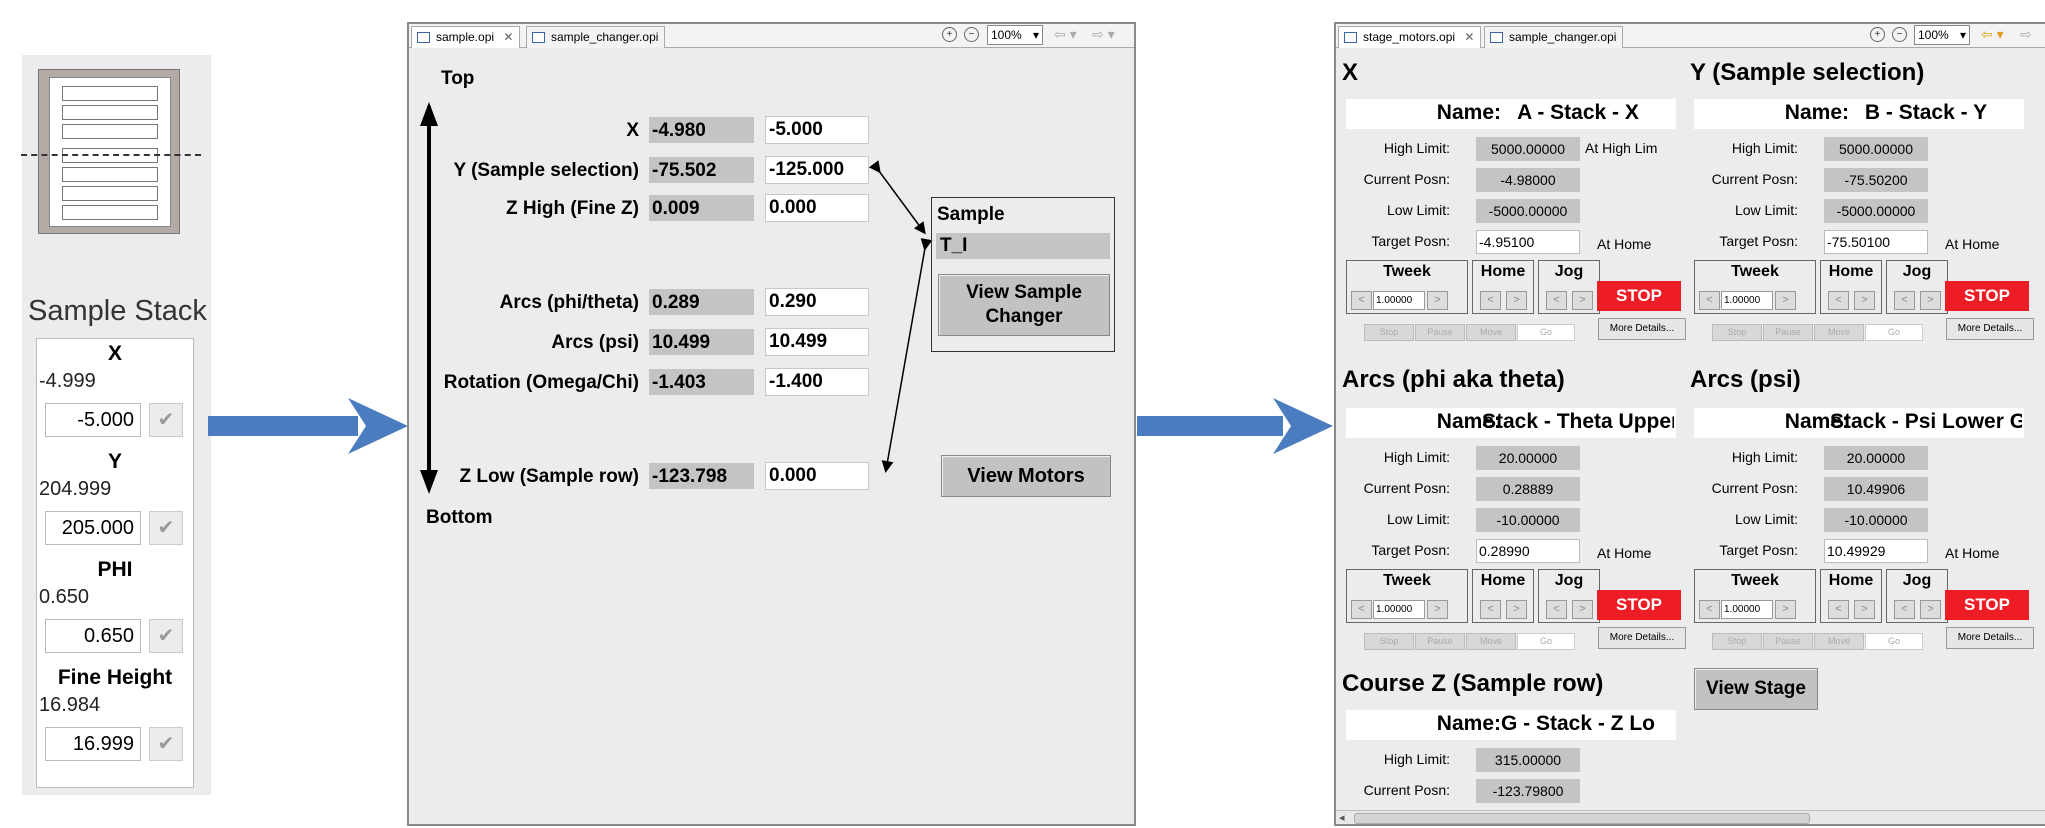 The image size is (2045, 828). Describe the element at coordinates (1511, 114) in the screenshot. I see `motor-name-box: Name: A - Stack - X` at that location.